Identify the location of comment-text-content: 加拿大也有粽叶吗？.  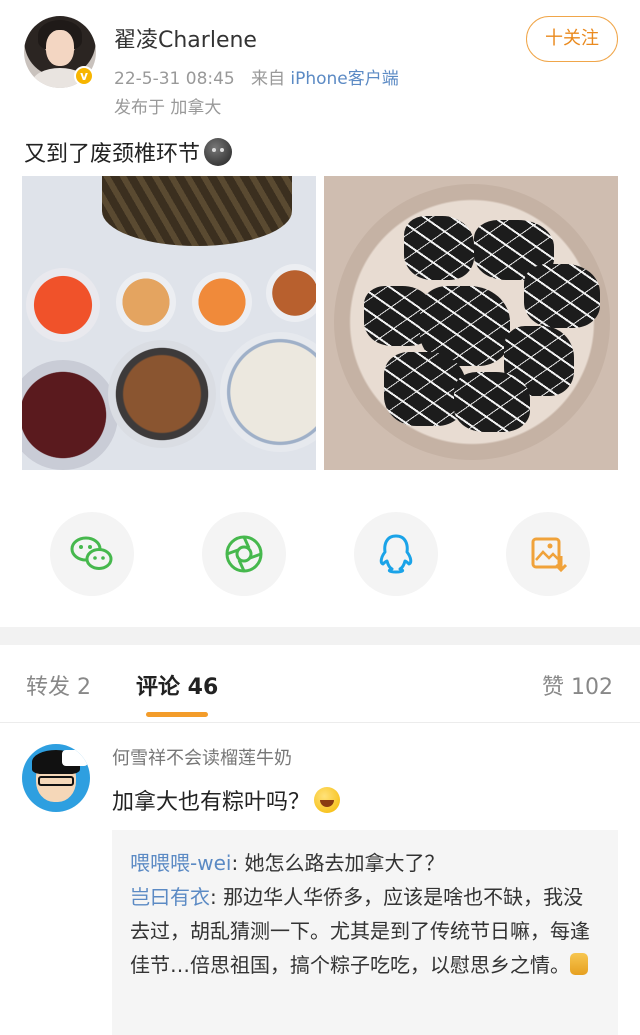
(211, 802).